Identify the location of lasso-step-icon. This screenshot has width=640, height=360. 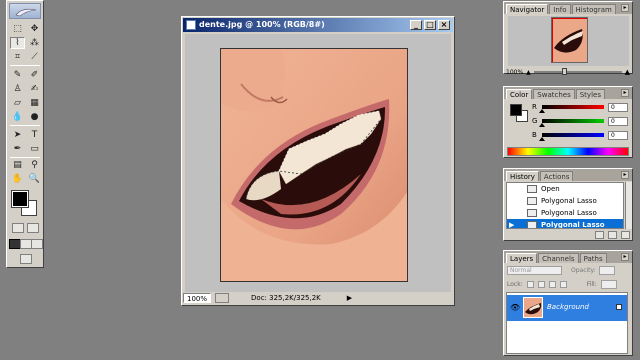
(532, 213).